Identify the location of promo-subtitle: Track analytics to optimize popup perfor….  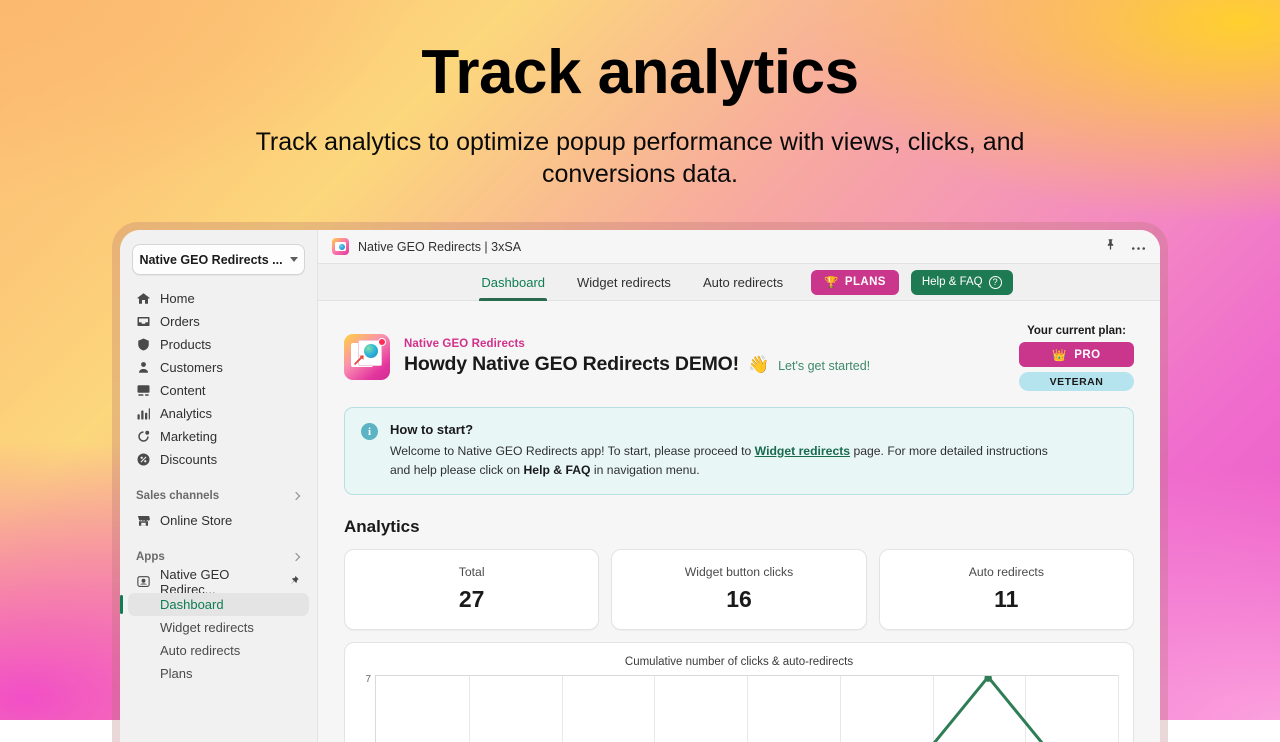
(640, 158).